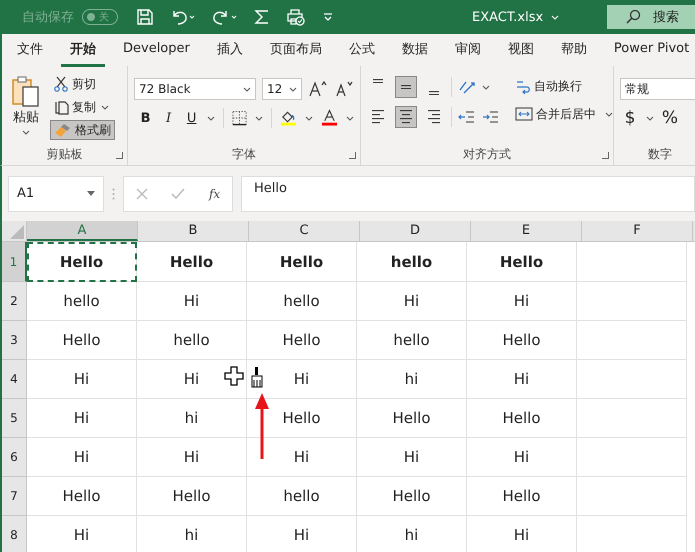  I want to click on ribbon-tab: 数据, so click(414, 50).